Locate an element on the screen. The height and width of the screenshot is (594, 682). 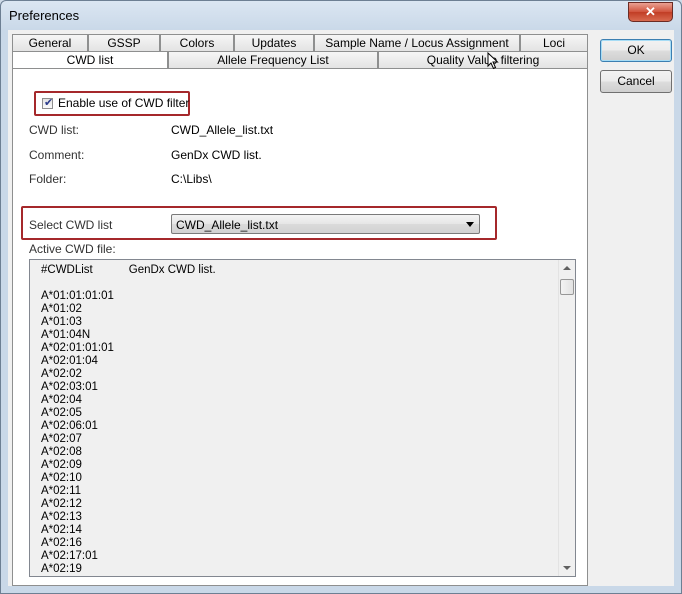
select-cwd-list-value: CWD_Allele_list.txt is located at coordinates (227, 225).